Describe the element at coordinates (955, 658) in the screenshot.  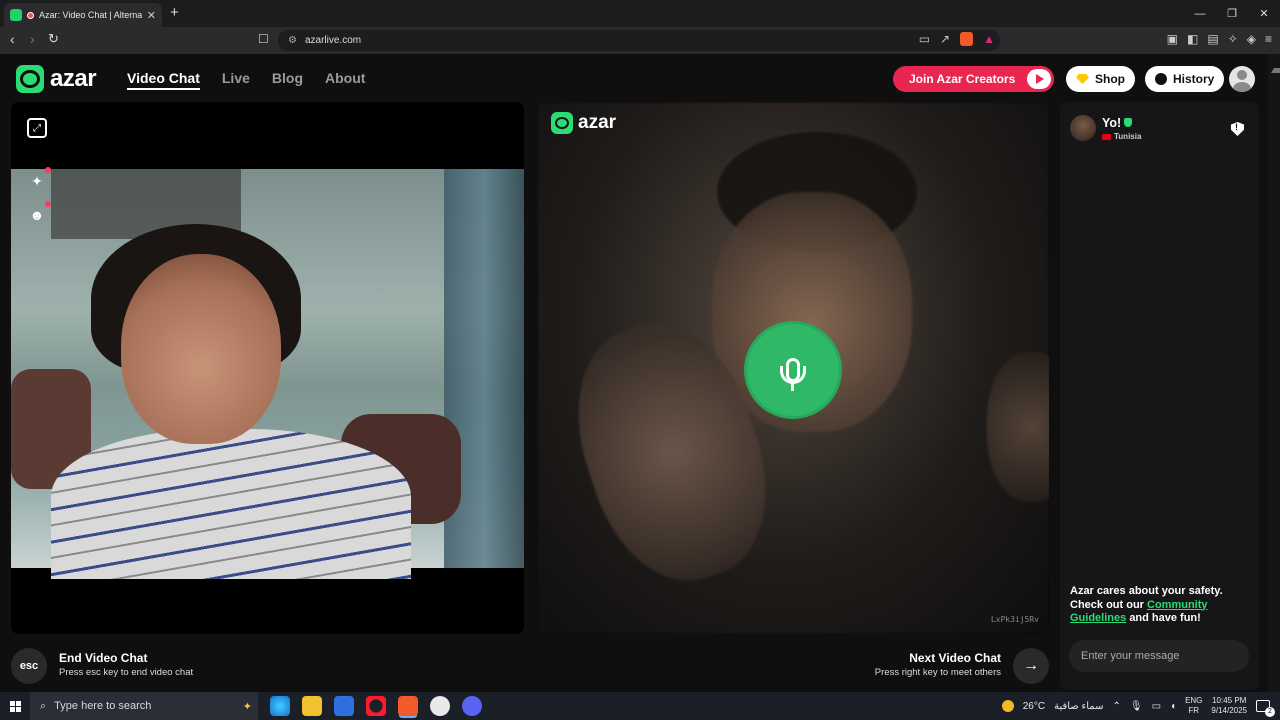
I see `next-chat-title: Next Video Chat` at that location.